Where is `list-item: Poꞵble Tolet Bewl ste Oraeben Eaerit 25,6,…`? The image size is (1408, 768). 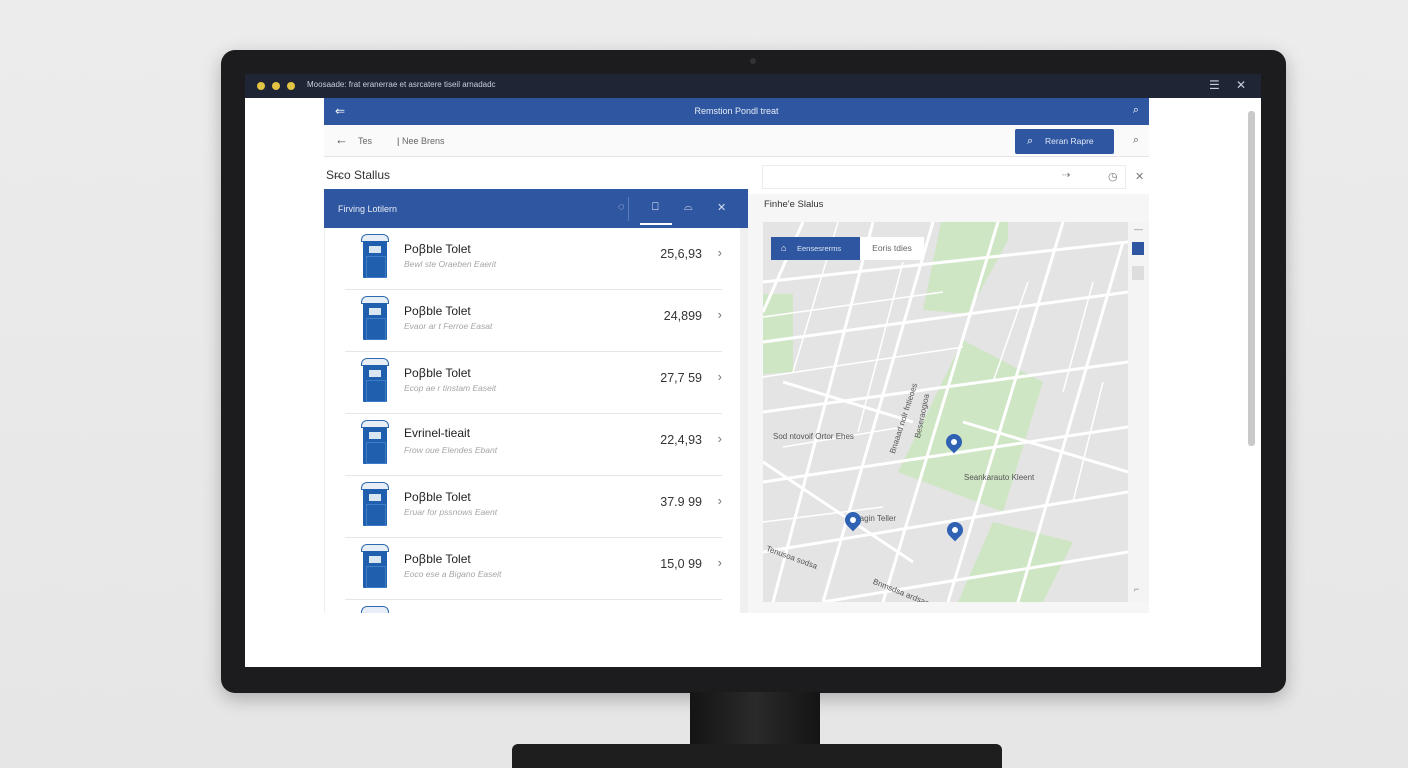
list-item: Poꞵble Tolet Bewl ste Oraeben Eaerit 25,6,… is located at coordinates (533, 259).